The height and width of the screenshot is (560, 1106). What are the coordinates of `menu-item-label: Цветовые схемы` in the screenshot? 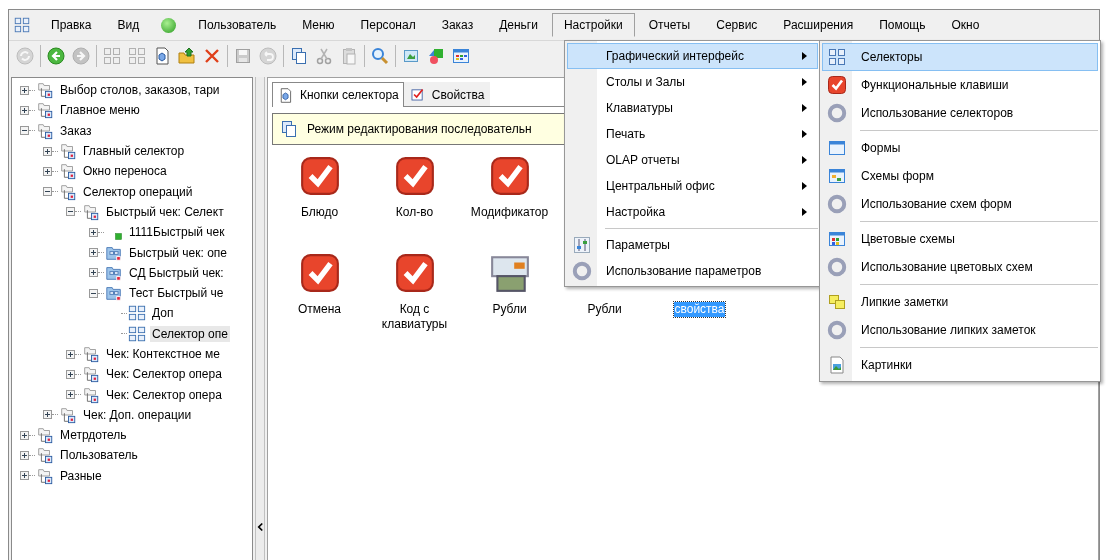 It's located at (908, 239).